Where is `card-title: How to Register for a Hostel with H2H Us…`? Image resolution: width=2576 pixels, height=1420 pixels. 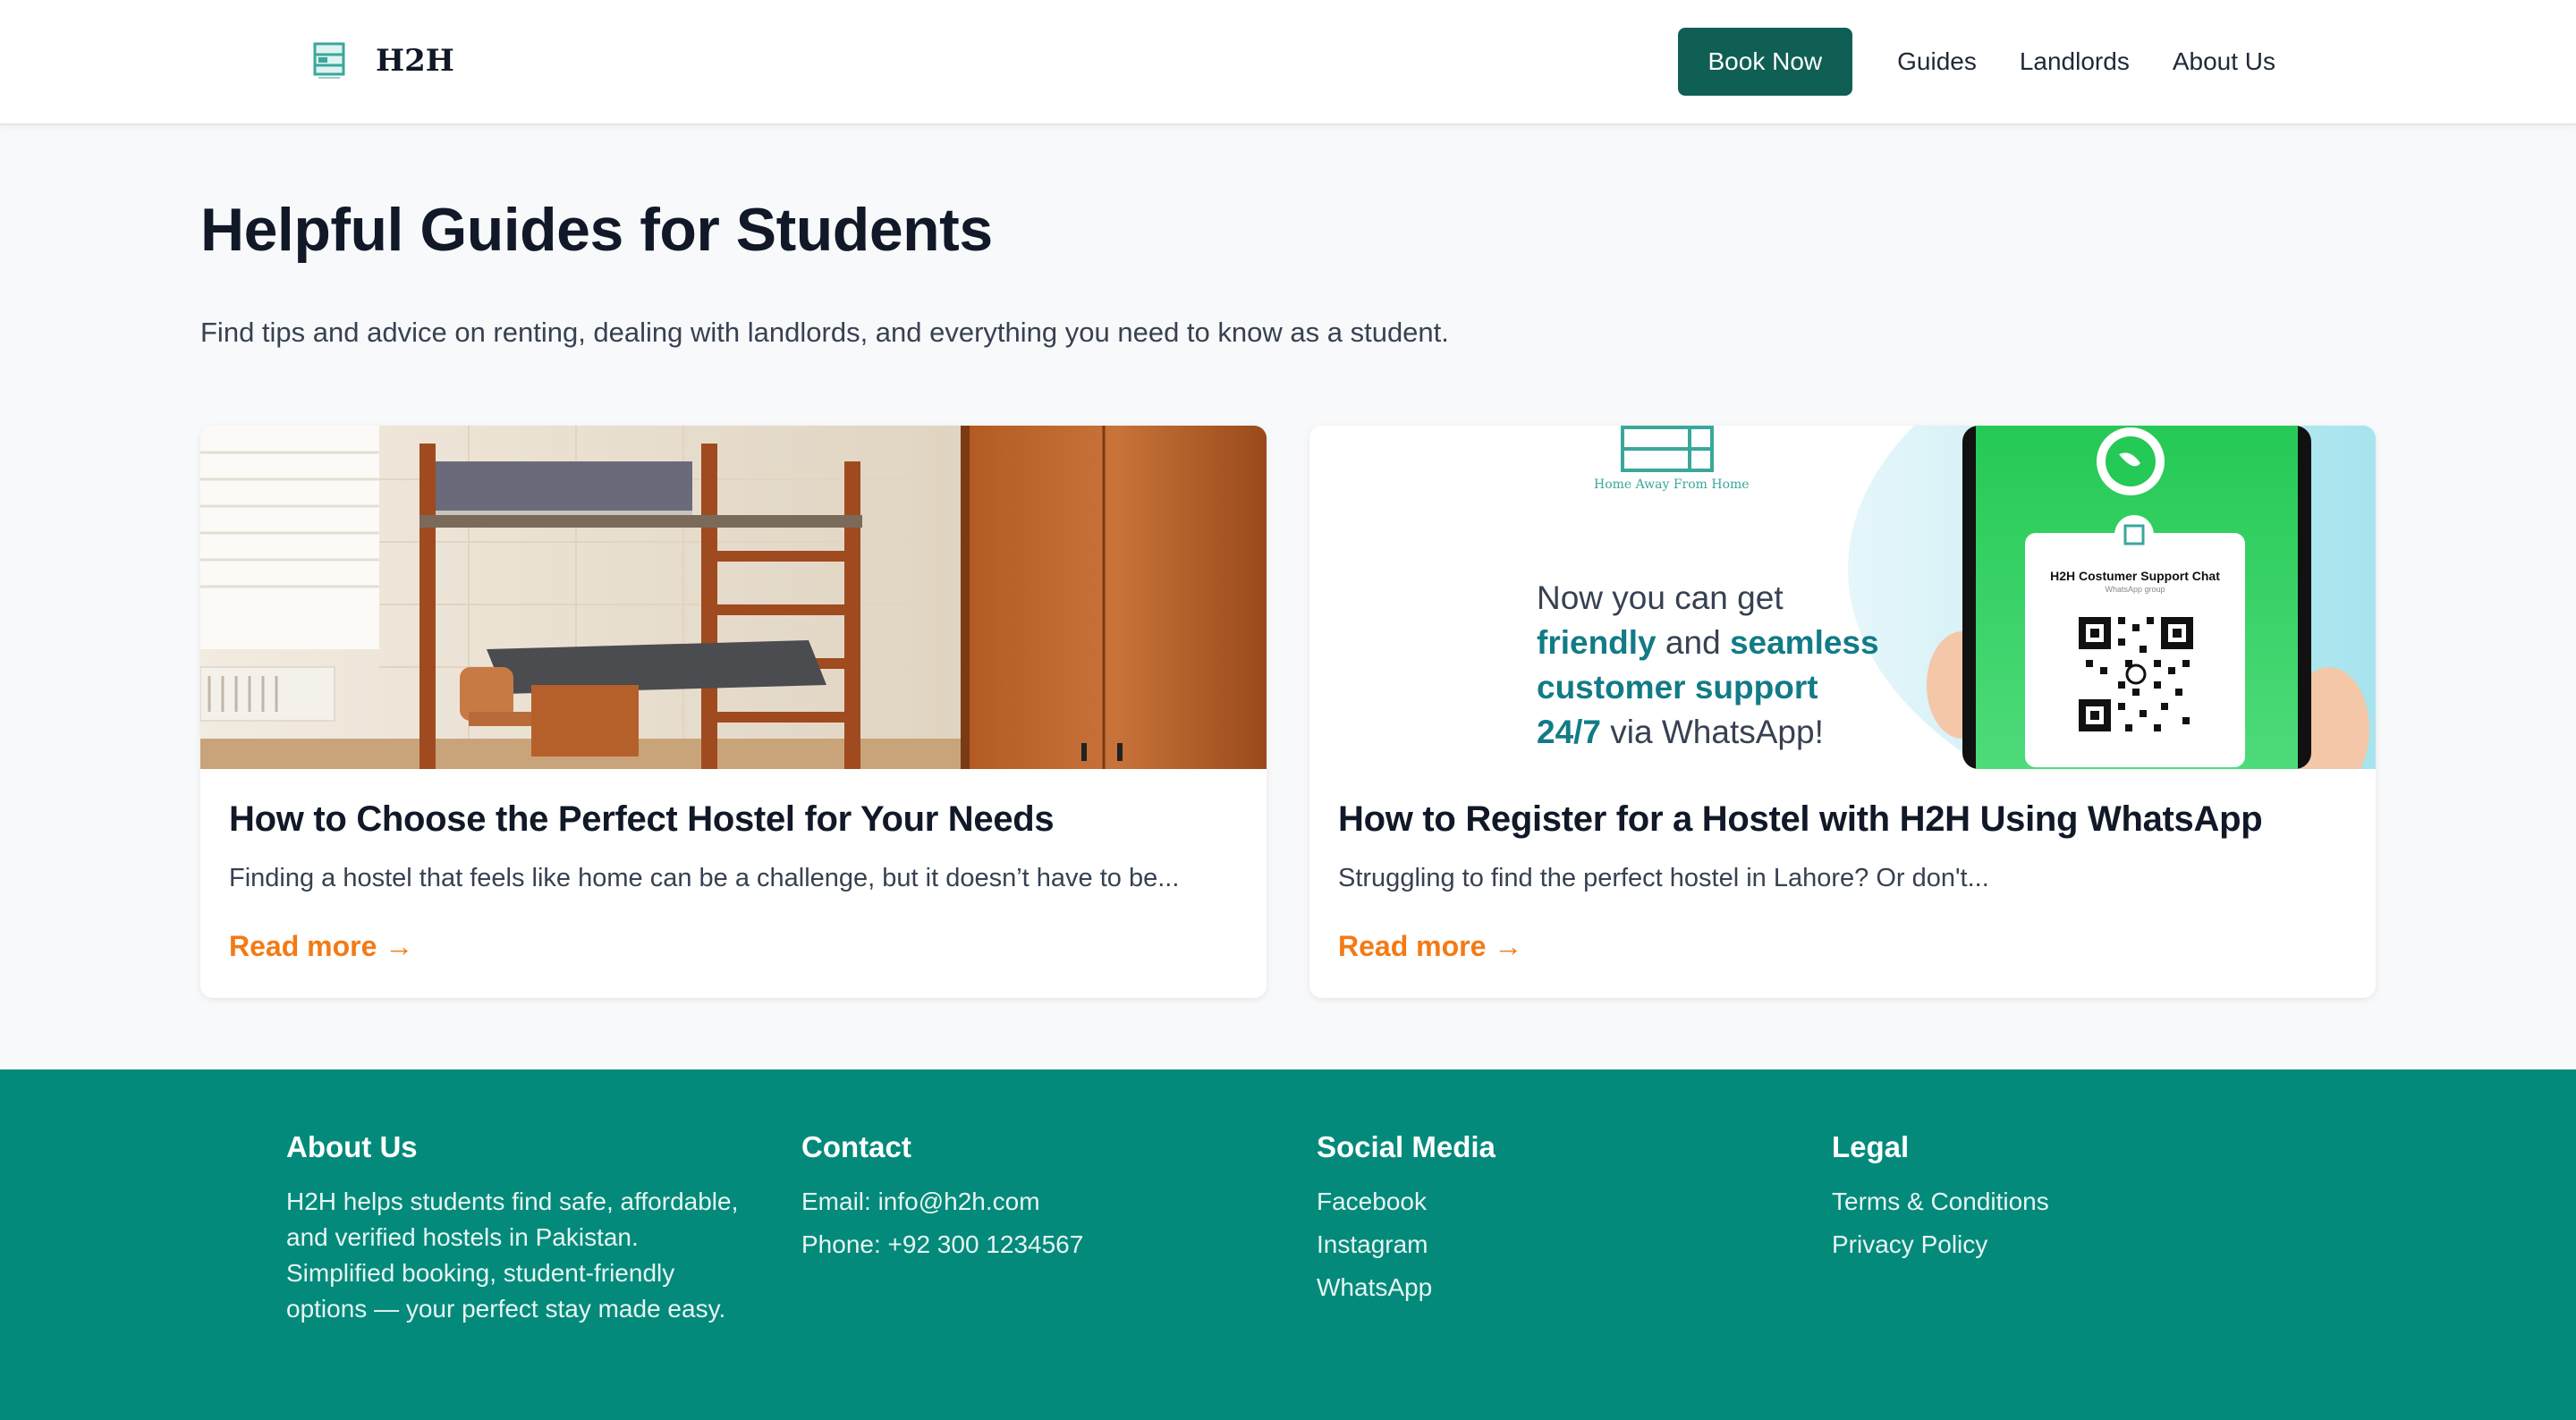 card-title: How to Register for a Hostel with H2H Us… is located at coordinates (1800, 820).